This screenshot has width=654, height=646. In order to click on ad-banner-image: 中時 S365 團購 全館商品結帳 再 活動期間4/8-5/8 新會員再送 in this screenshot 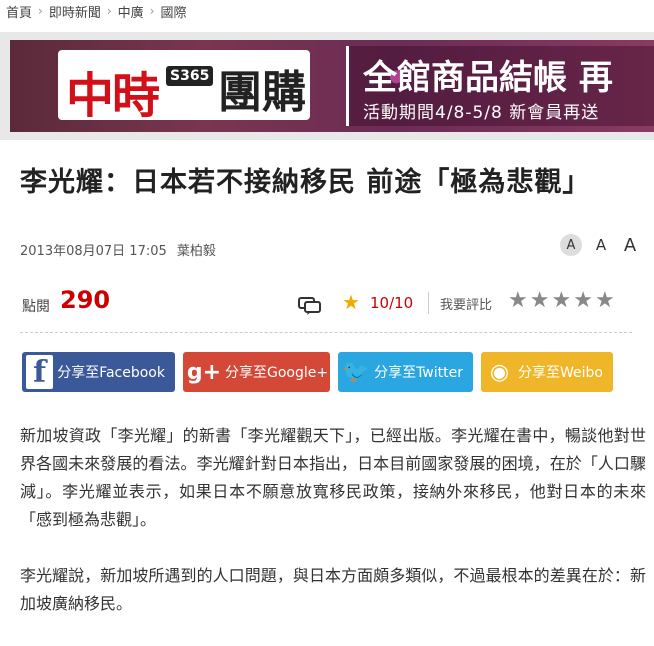, I will do `click(332, 86)`.